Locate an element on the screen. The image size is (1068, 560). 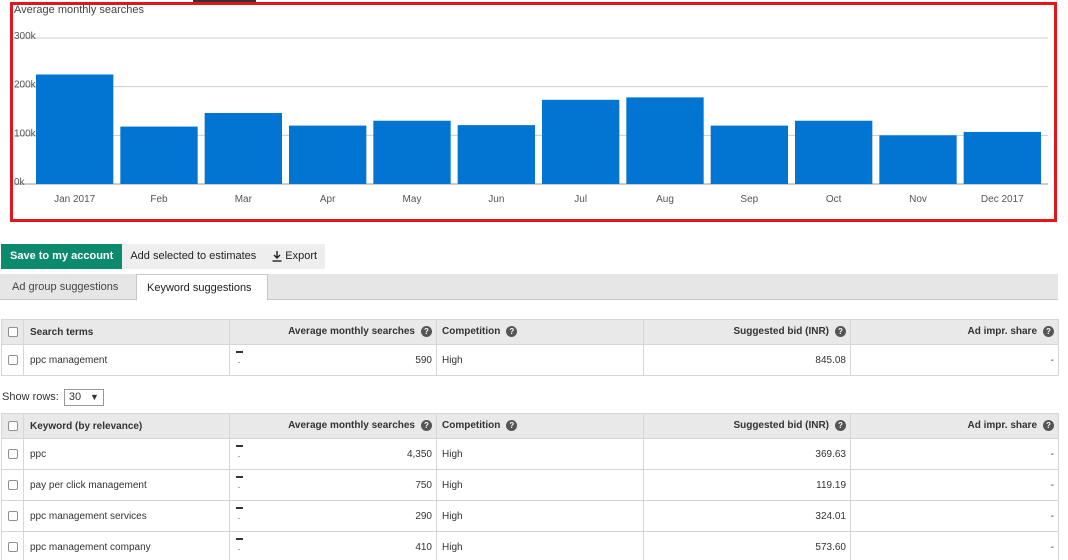
save-to-account-button: Save to my account is located at coordinates (62, 256).